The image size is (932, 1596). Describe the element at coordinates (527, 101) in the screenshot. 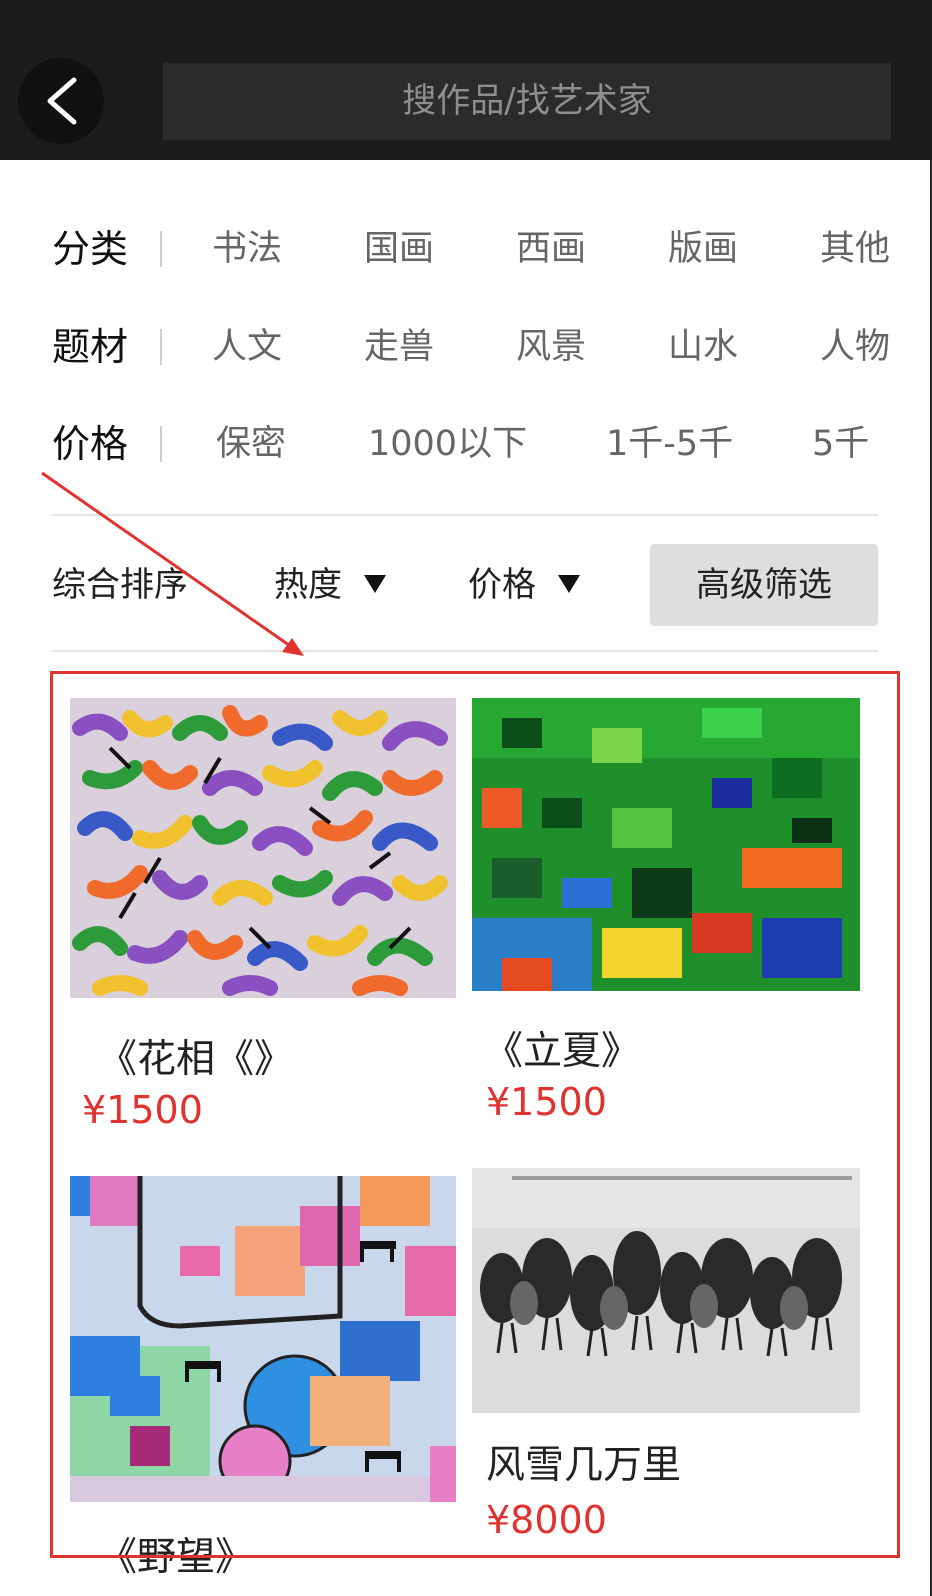

I see `search-input` at that location.